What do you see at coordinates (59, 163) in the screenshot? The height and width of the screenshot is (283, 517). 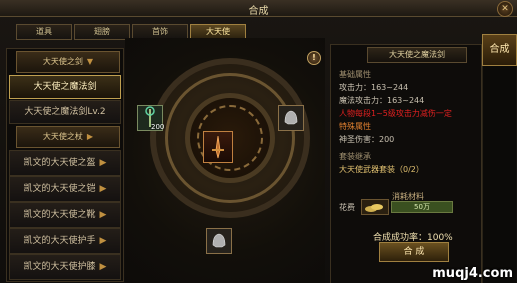 I see `list-item-label: 凯文的大天使之盔` at bounding box center [59, 163].